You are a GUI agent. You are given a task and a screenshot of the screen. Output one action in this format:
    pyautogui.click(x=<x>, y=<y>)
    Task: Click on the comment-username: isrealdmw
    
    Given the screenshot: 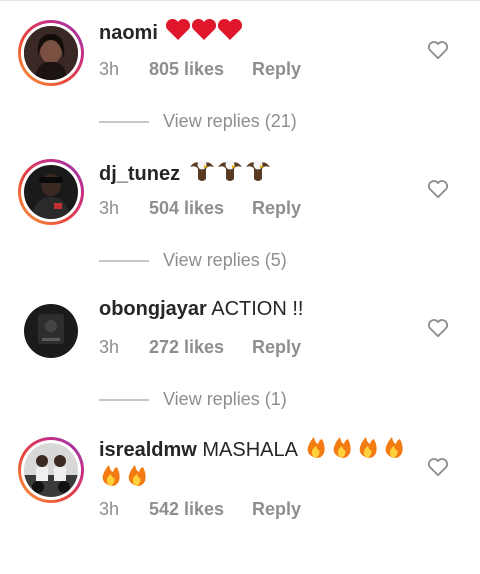 What is the action you would take?
    pyautogui.click(x=148, y=450)
    